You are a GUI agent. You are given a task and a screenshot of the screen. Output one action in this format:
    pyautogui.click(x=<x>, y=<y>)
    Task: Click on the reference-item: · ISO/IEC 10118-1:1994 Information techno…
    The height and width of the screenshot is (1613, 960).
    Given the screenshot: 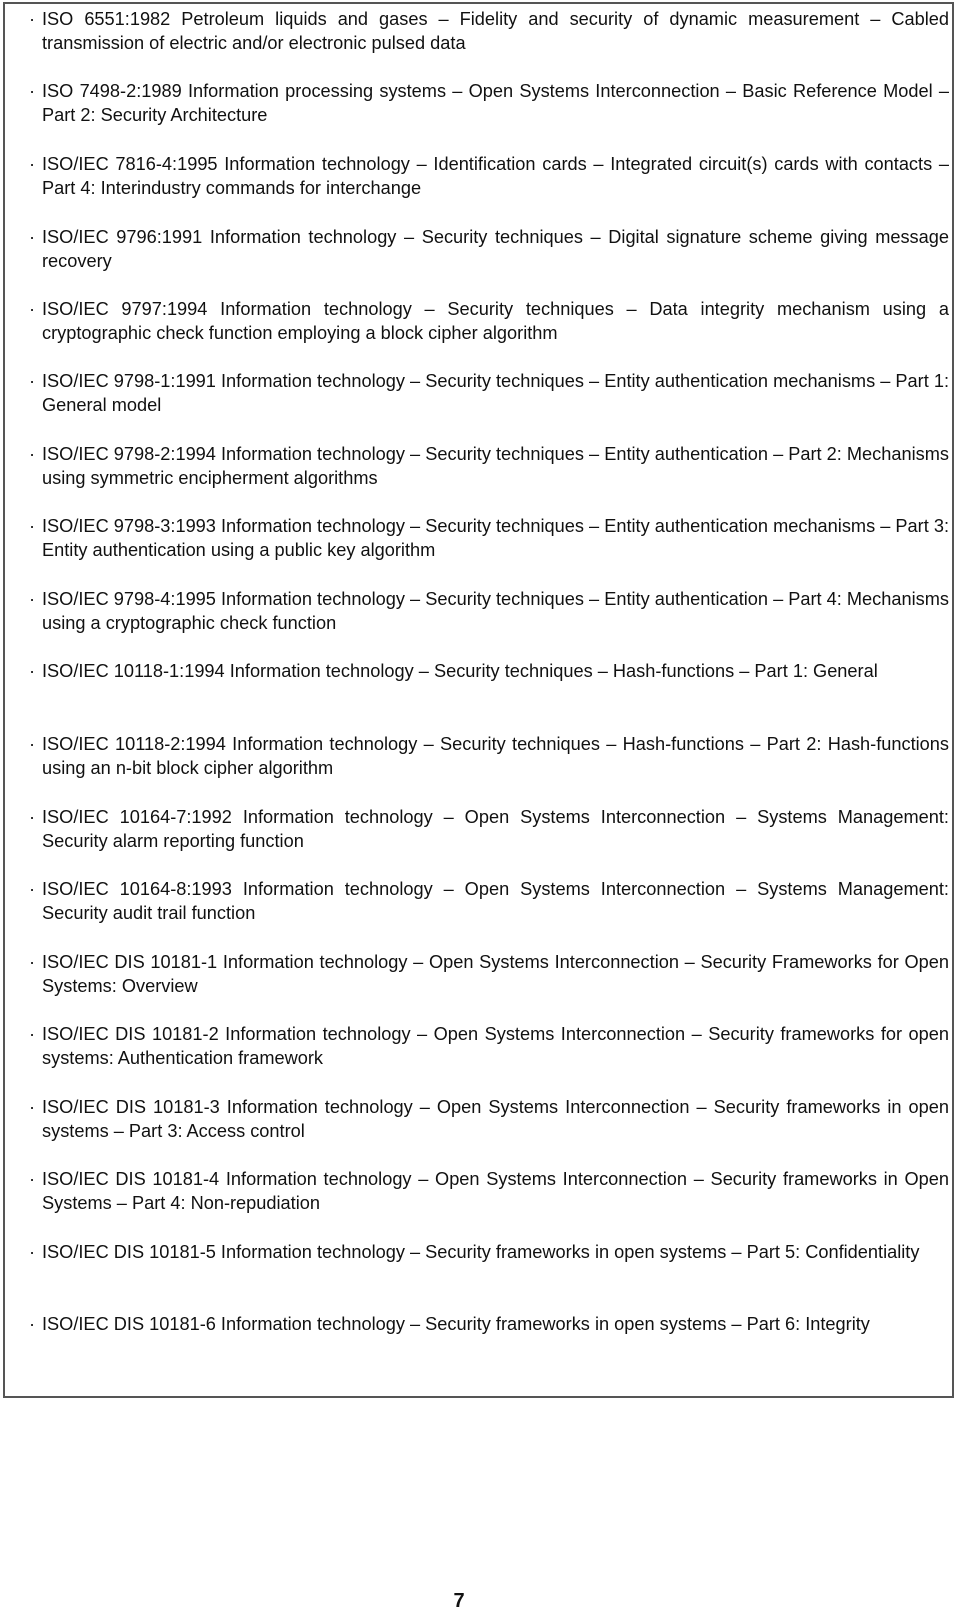 What is the action you would take?
    pyautogui.click(x=489, y=672)
    